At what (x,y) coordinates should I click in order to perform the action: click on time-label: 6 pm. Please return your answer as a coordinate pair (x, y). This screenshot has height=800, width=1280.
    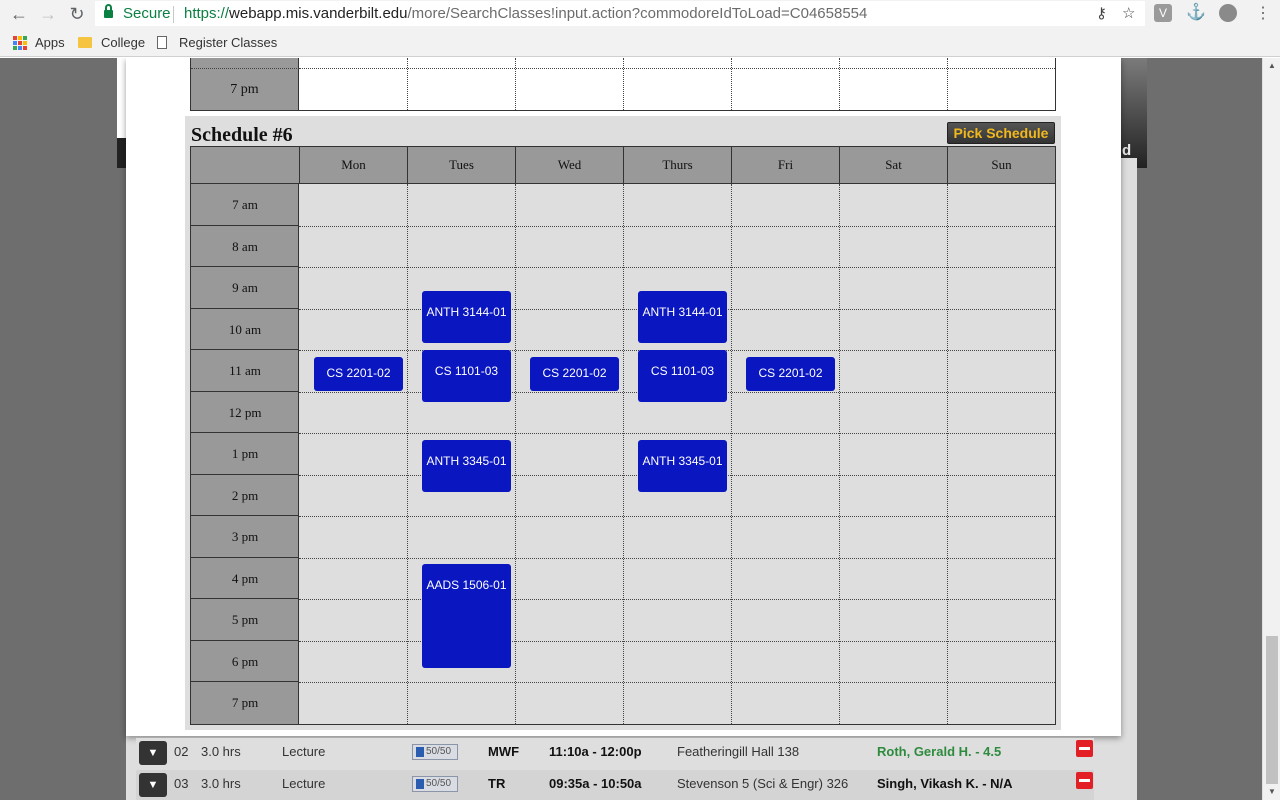
    Looking at the image, I should click on (245, 661).